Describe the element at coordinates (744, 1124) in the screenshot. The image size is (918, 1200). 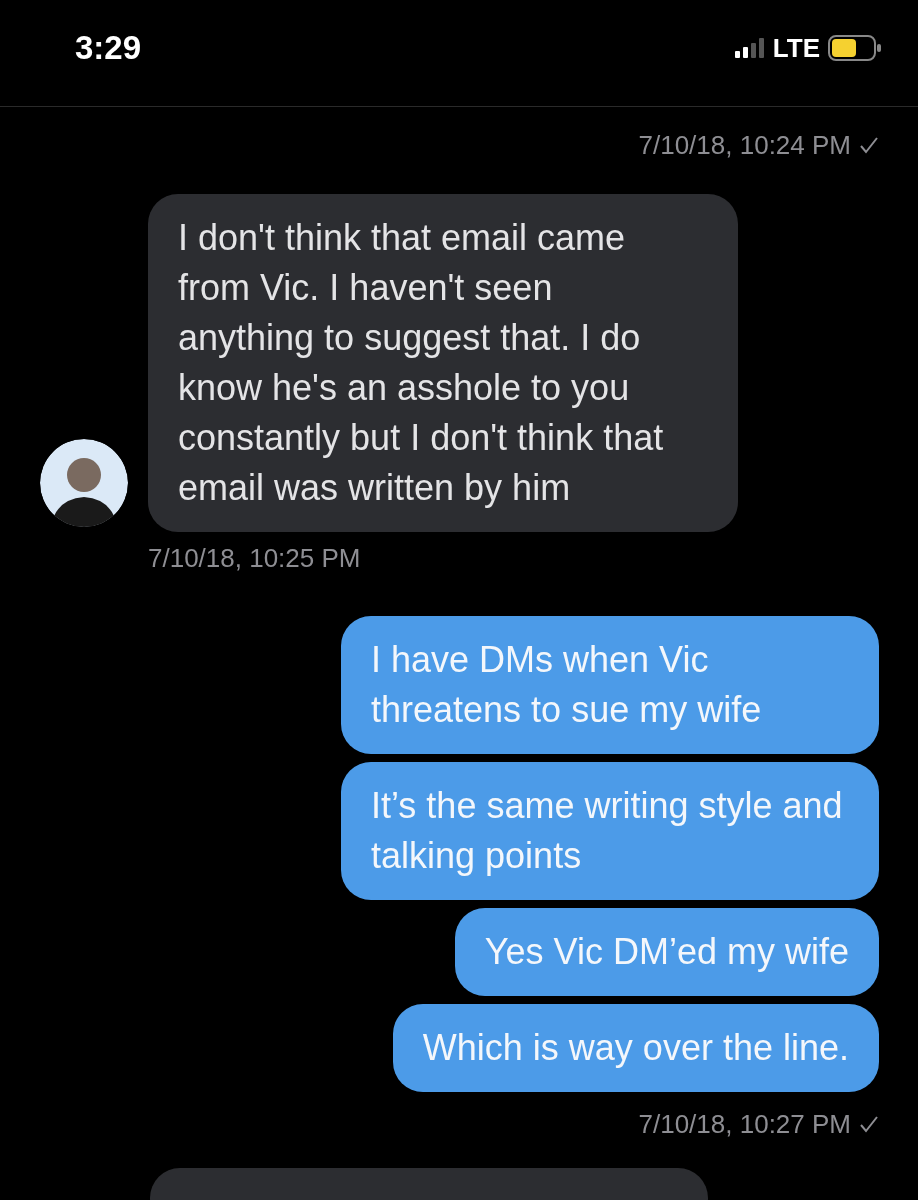
I see `message-timestamp: 7/10/18, 10:27 PM` at that location.